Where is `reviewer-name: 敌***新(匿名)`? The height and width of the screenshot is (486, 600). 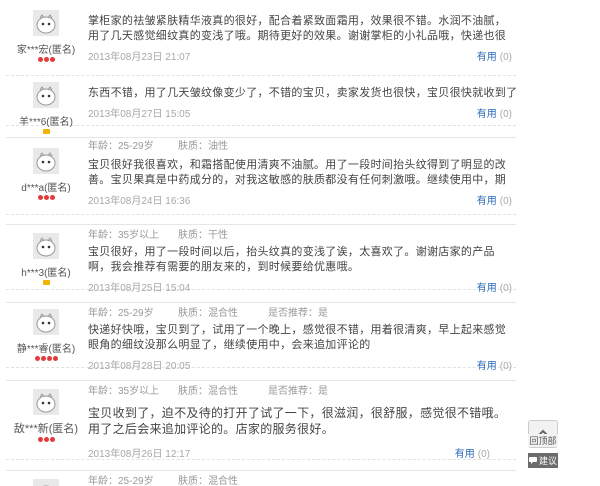 reviewer-name: 敌***新(匿名) is located at coordinates (46, 429).